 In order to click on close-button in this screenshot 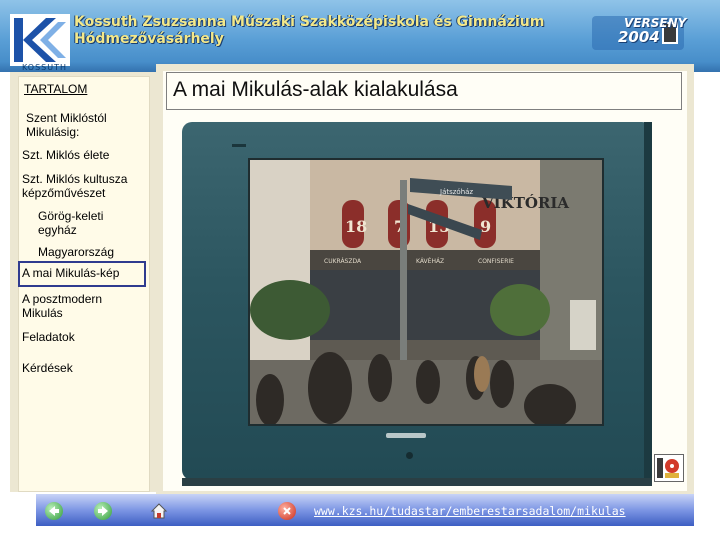, I will do `click(287, 511)`.